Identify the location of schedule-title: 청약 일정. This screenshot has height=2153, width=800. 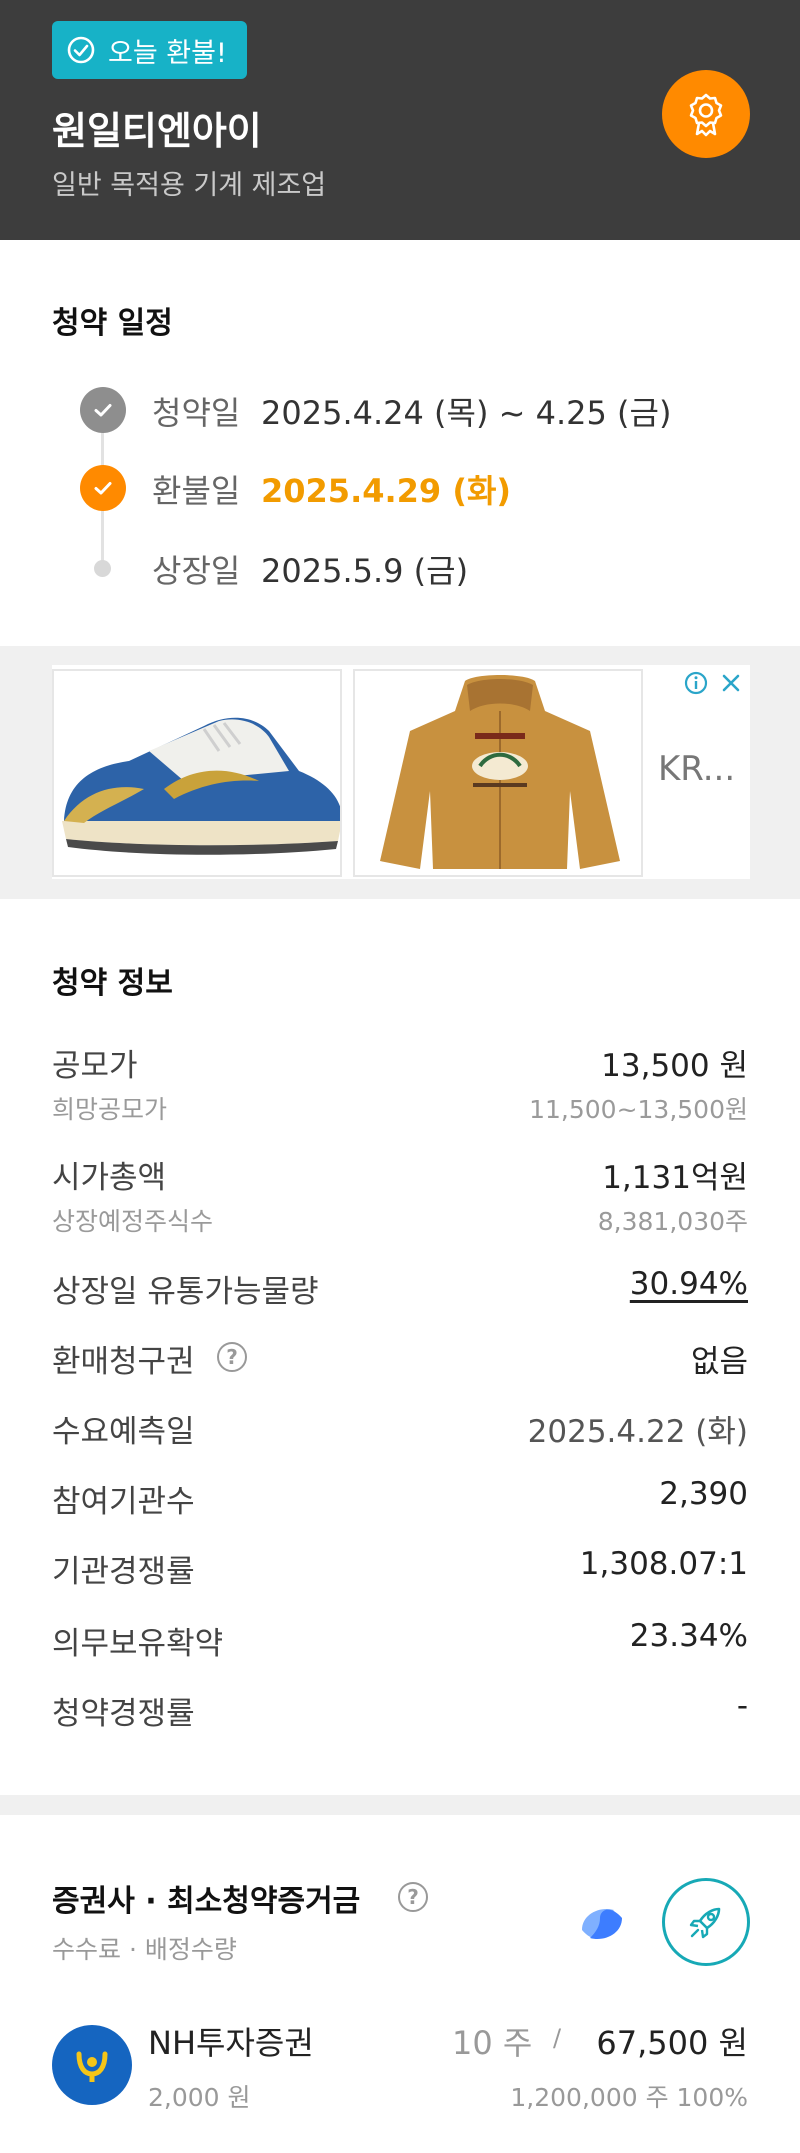
(112, 323).